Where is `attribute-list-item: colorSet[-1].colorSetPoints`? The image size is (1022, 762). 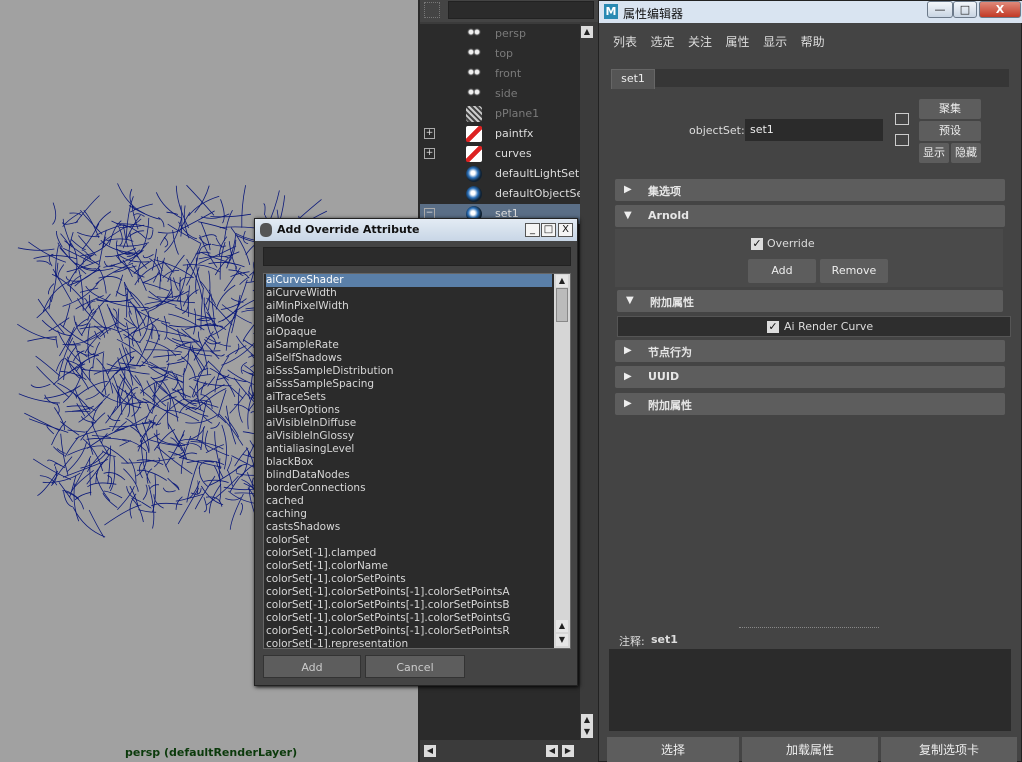 attribute-list-item: colorSet[-1].colorSetPoints is located at coordinates (409, 579).